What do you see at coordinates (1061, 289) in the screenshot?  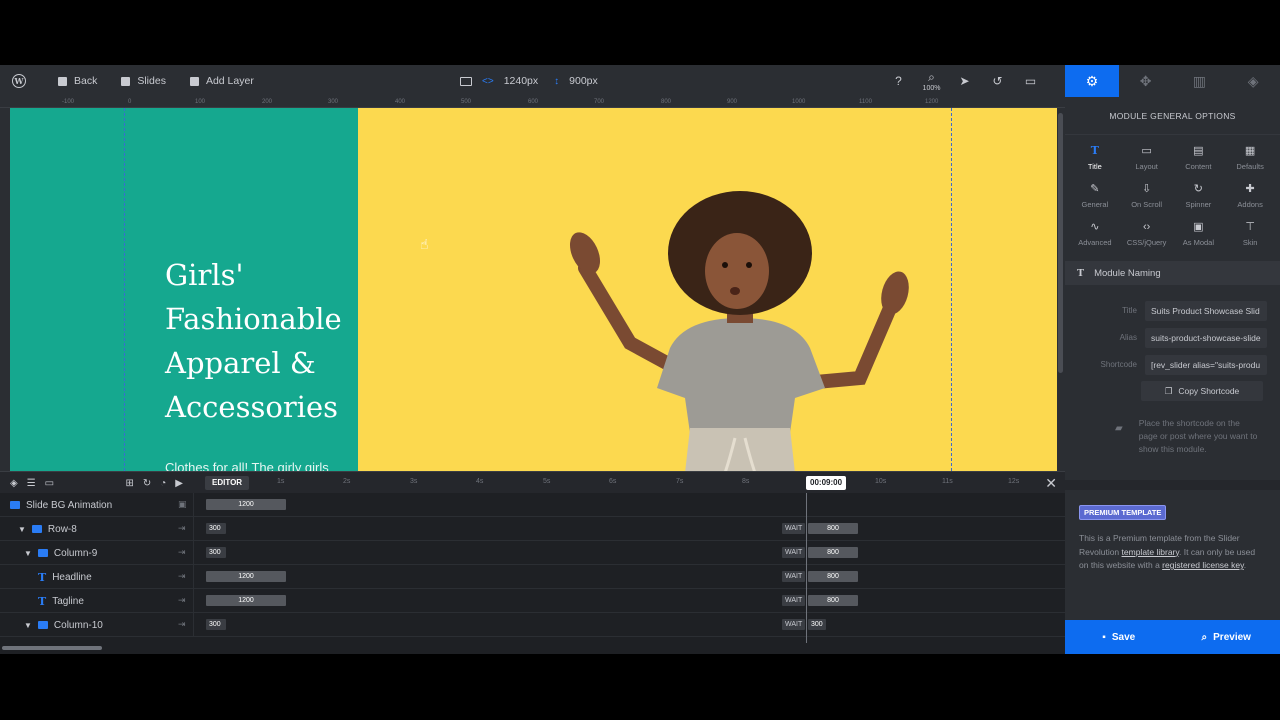 I see `canvas-scrollbar` at bounding box center [1061, 289].